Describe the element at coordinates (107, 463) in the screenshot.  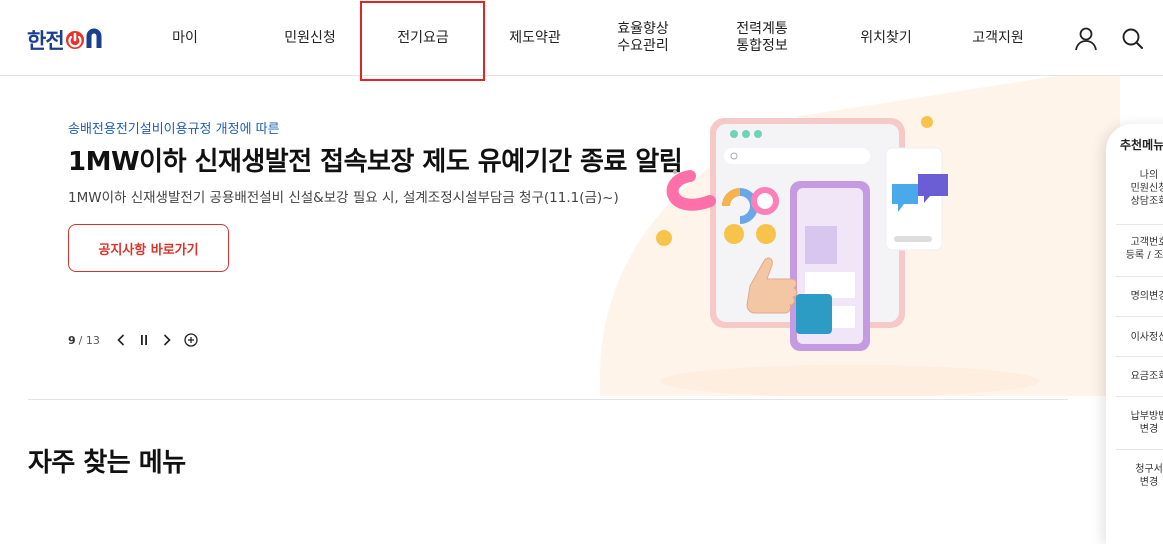
I see `frequent-menu-title: 자주 찾는 메뉴` at that location.